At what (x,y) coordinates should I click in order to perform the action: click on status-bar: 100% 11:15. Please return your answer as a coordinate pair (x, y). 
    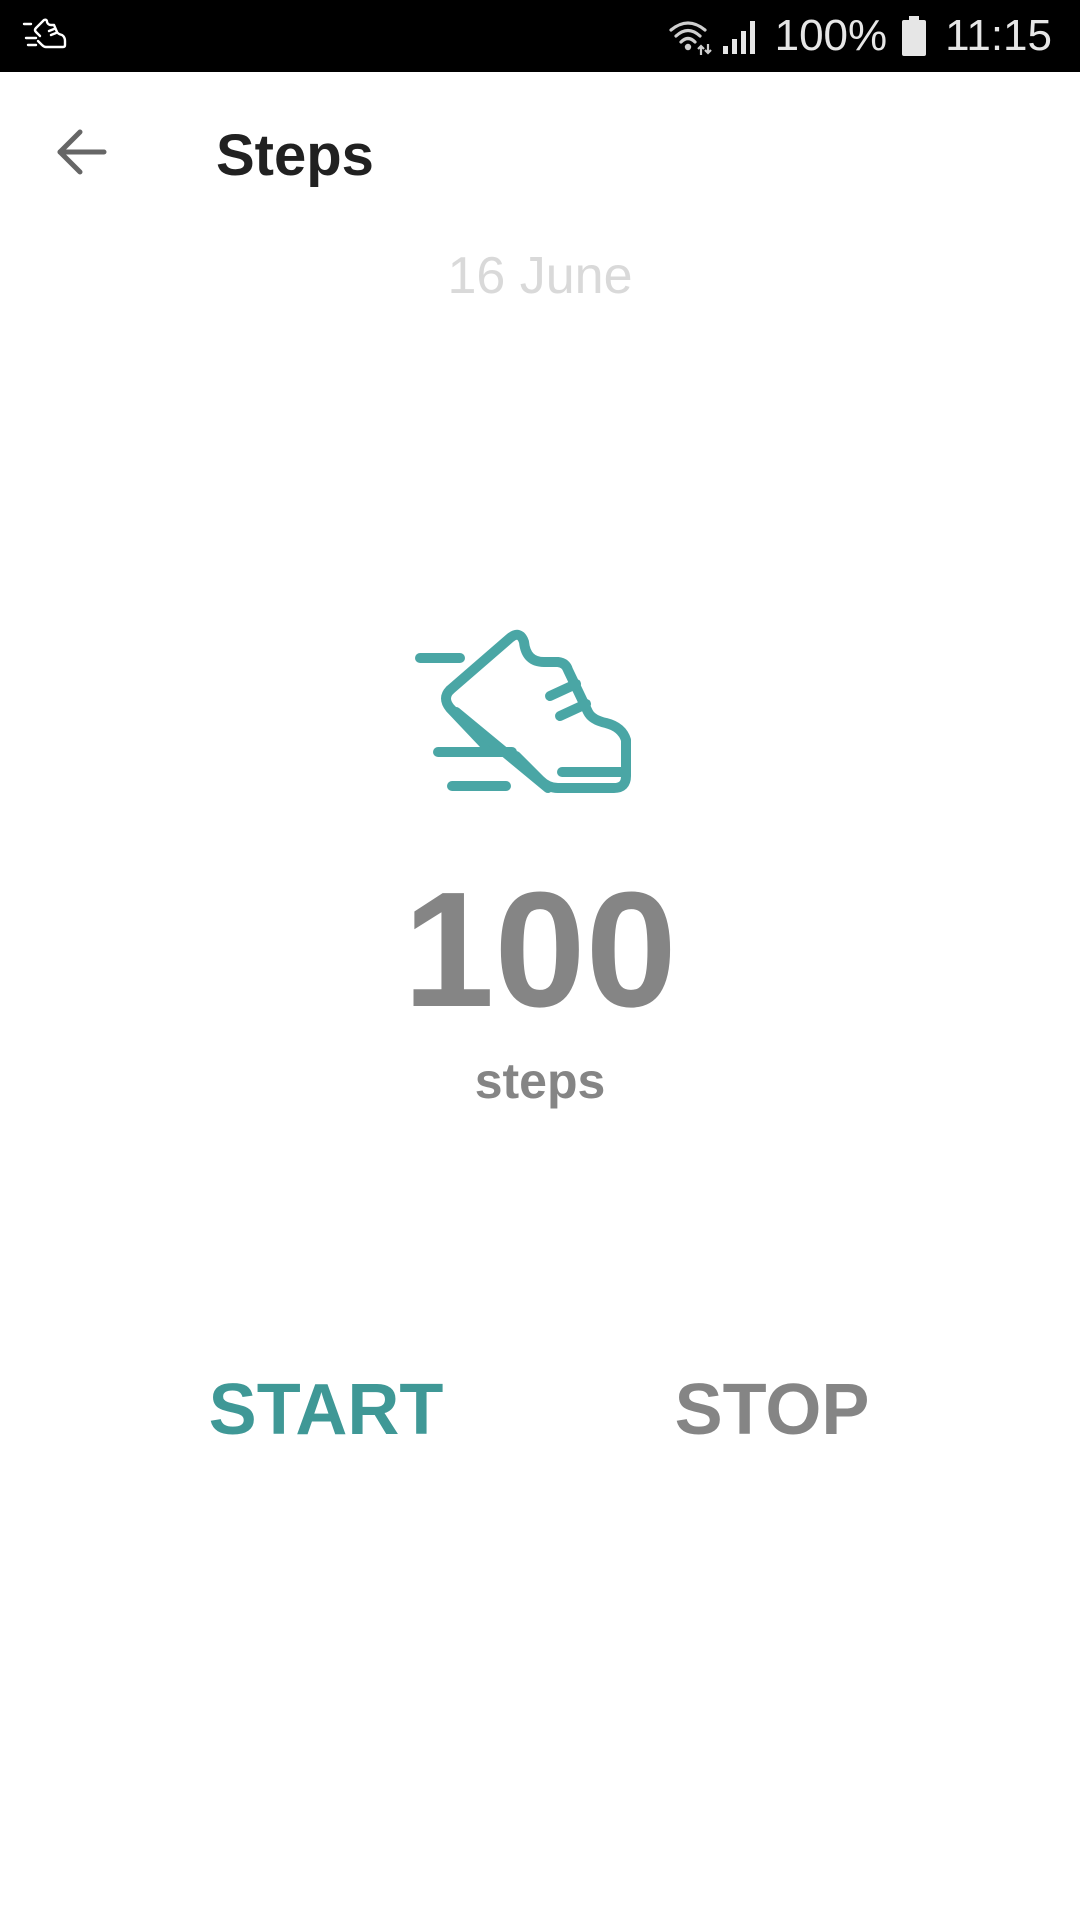
    Looking at the image, I should click on (540, 36).